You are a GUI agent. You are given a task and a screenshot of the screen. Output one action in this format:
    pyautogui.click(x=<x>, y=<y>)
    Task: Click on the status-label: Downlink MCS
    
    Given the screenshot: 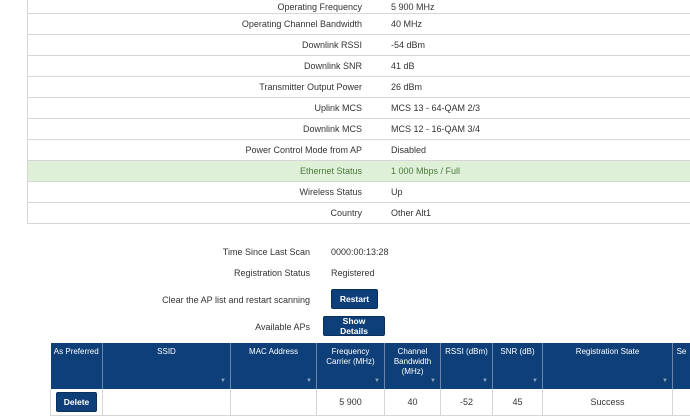 What is the action you would take?
    pyautogui.click(x=200, y=129)
    